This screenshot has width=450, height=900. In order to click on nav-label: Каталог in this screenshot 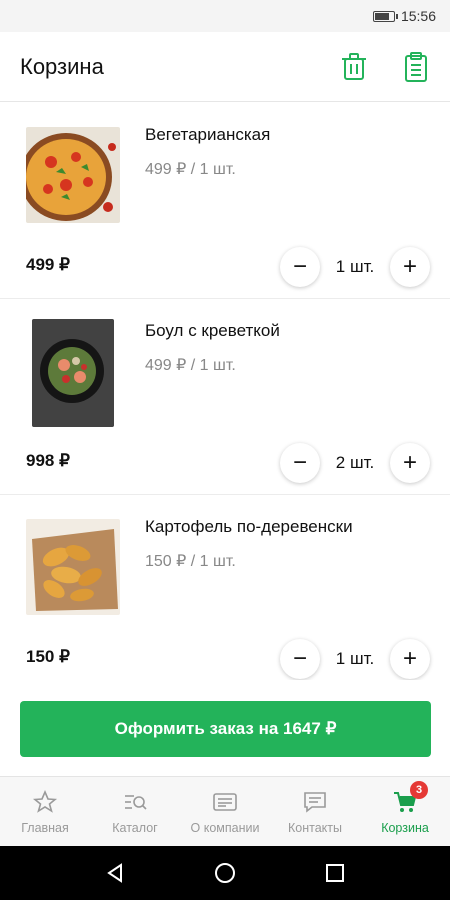, I will do `click(135, 827)`.